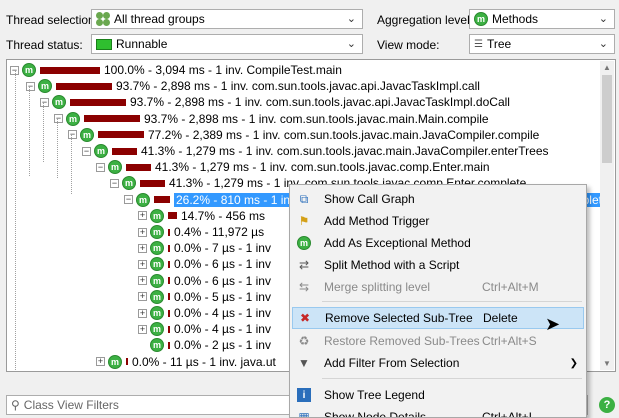  What do you see at coordinates (204, 248) in the screenshot?
I see `tree-row: + m 0.0% - 7 µs - 1 inv` at bounding box center [204, 248].